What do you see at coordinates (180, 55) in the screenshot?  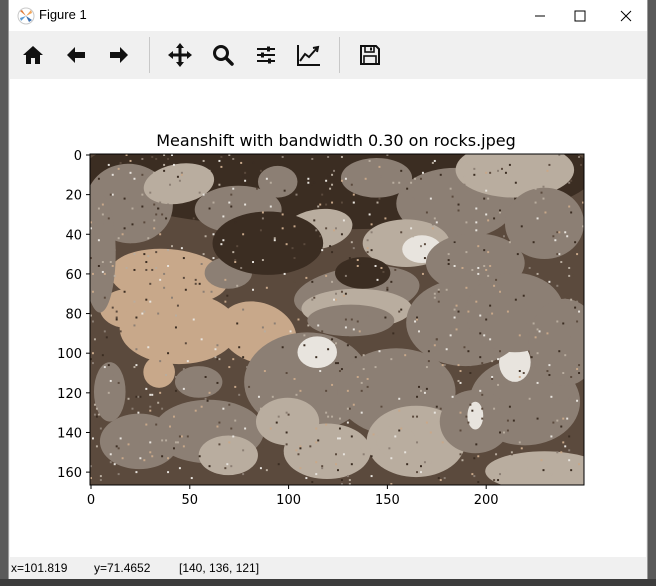 I see `pan-button` at bounding box center [180, 55].